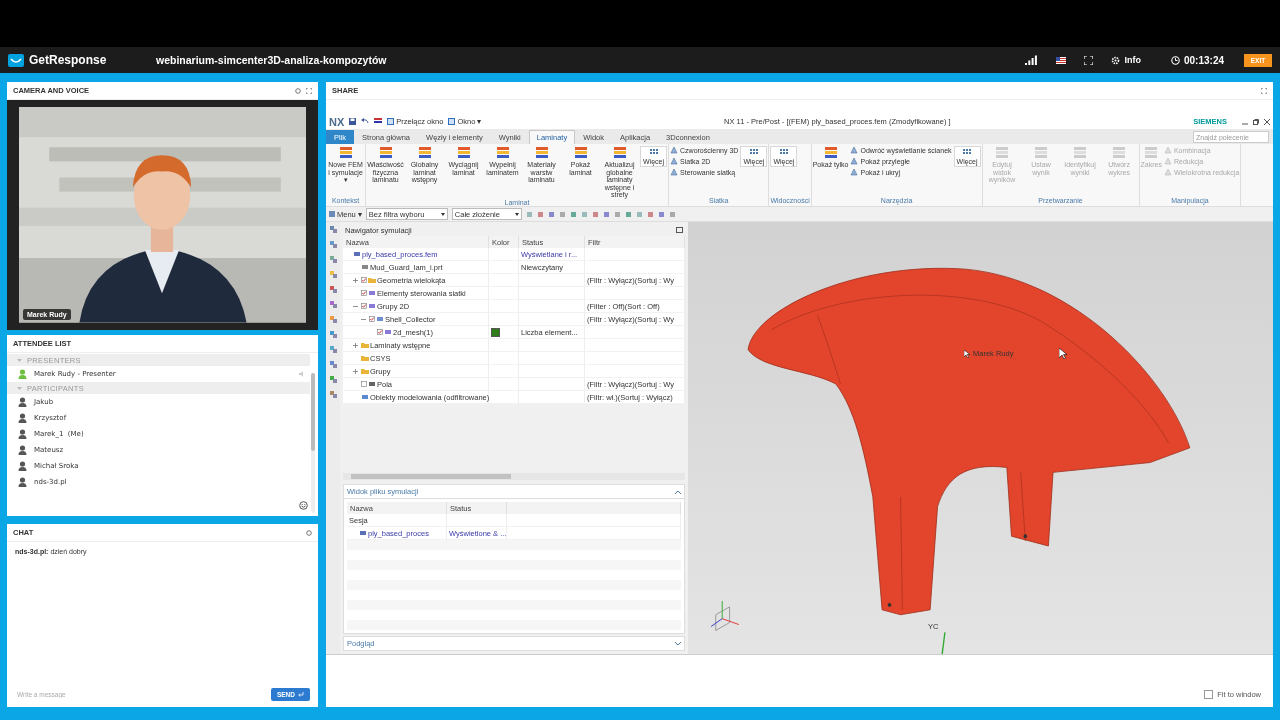 This screenshot has height=720, width=1280. What do you see at coordinates (1267, 121) in the screenshot?
I see `close-icon` at bounding box center [1267, 121].